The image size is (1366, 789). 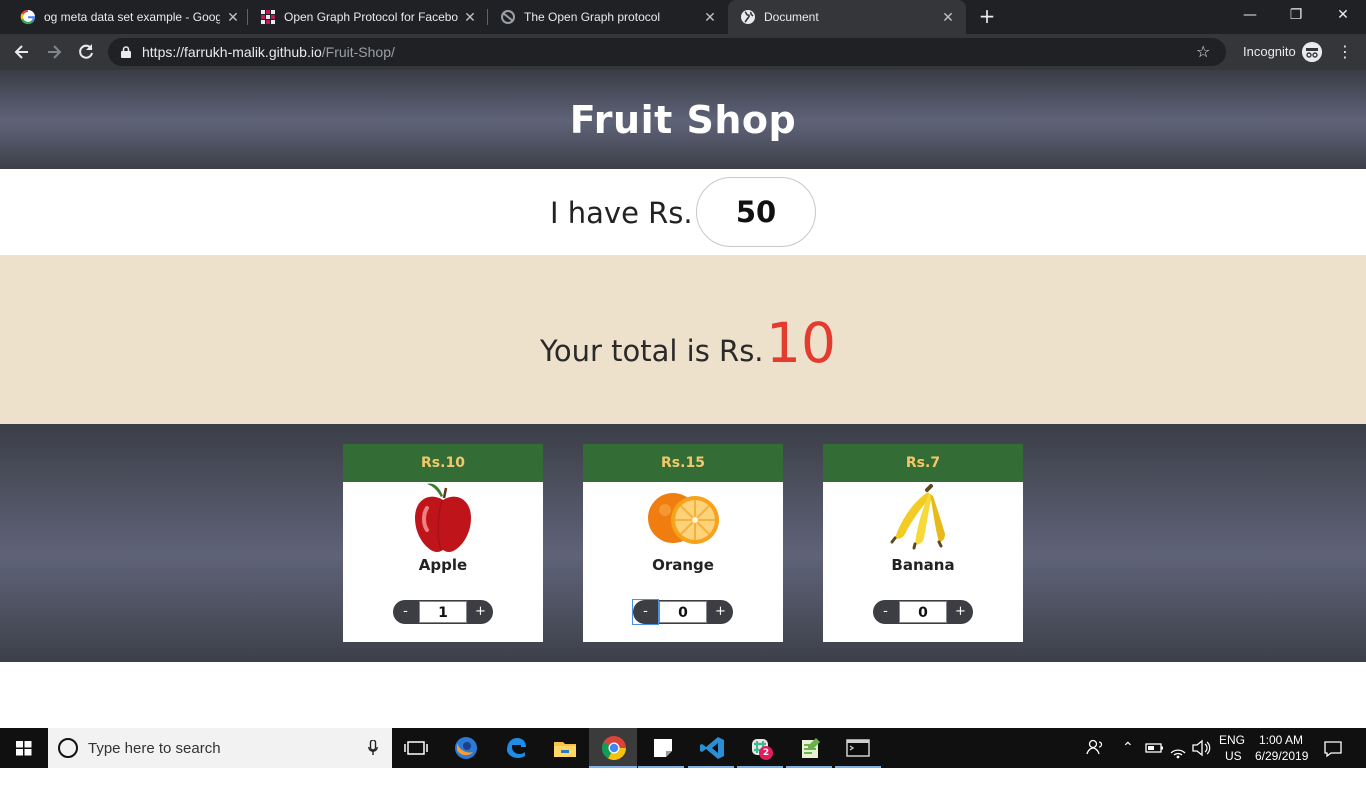 I want to click on tab-open-graph-facebook: Open Graph Protocol for Facebo ✕, so click(x=367, y=17).